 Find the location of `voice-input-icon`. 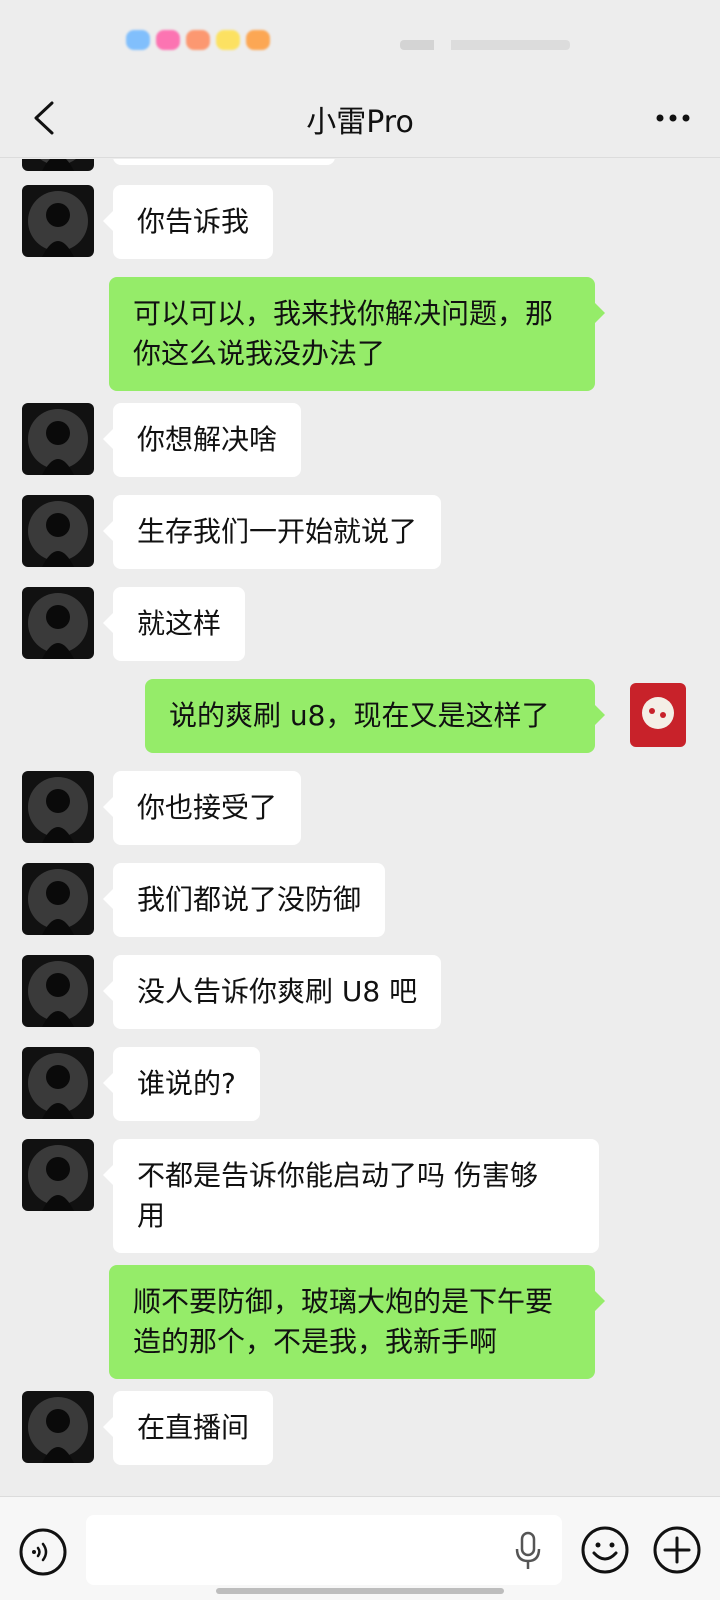

voice-input-icon is located at coordinates (43, 1552).